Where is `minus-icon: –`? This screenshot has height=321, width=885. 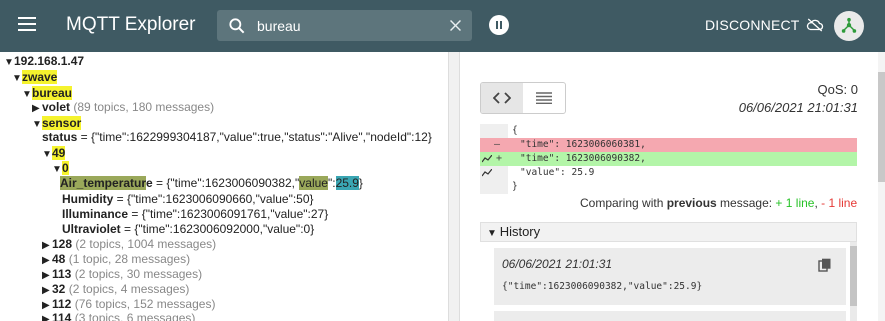
minus-icon: – is located at coordinates (497, 144).